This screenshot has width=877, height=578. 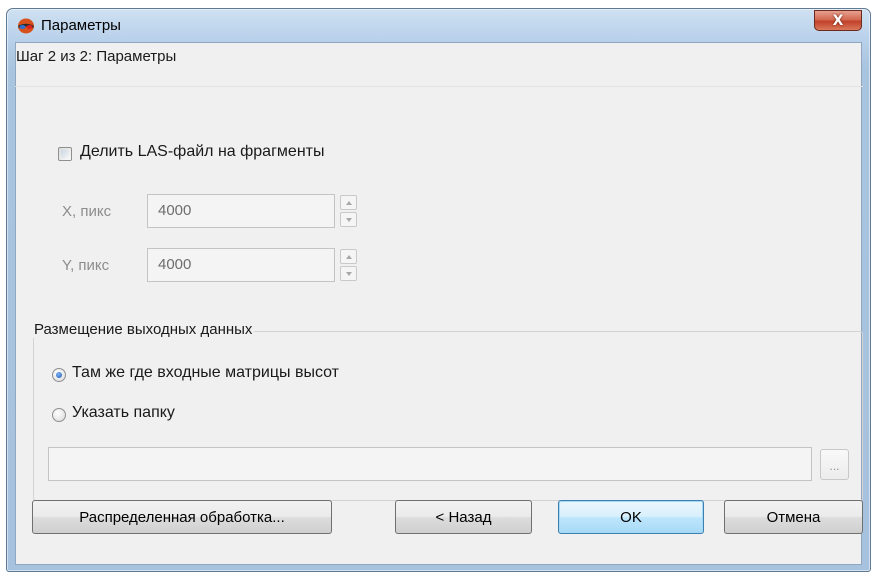 I want to click on y-size-input: 4000, so click(x=241, y=265).